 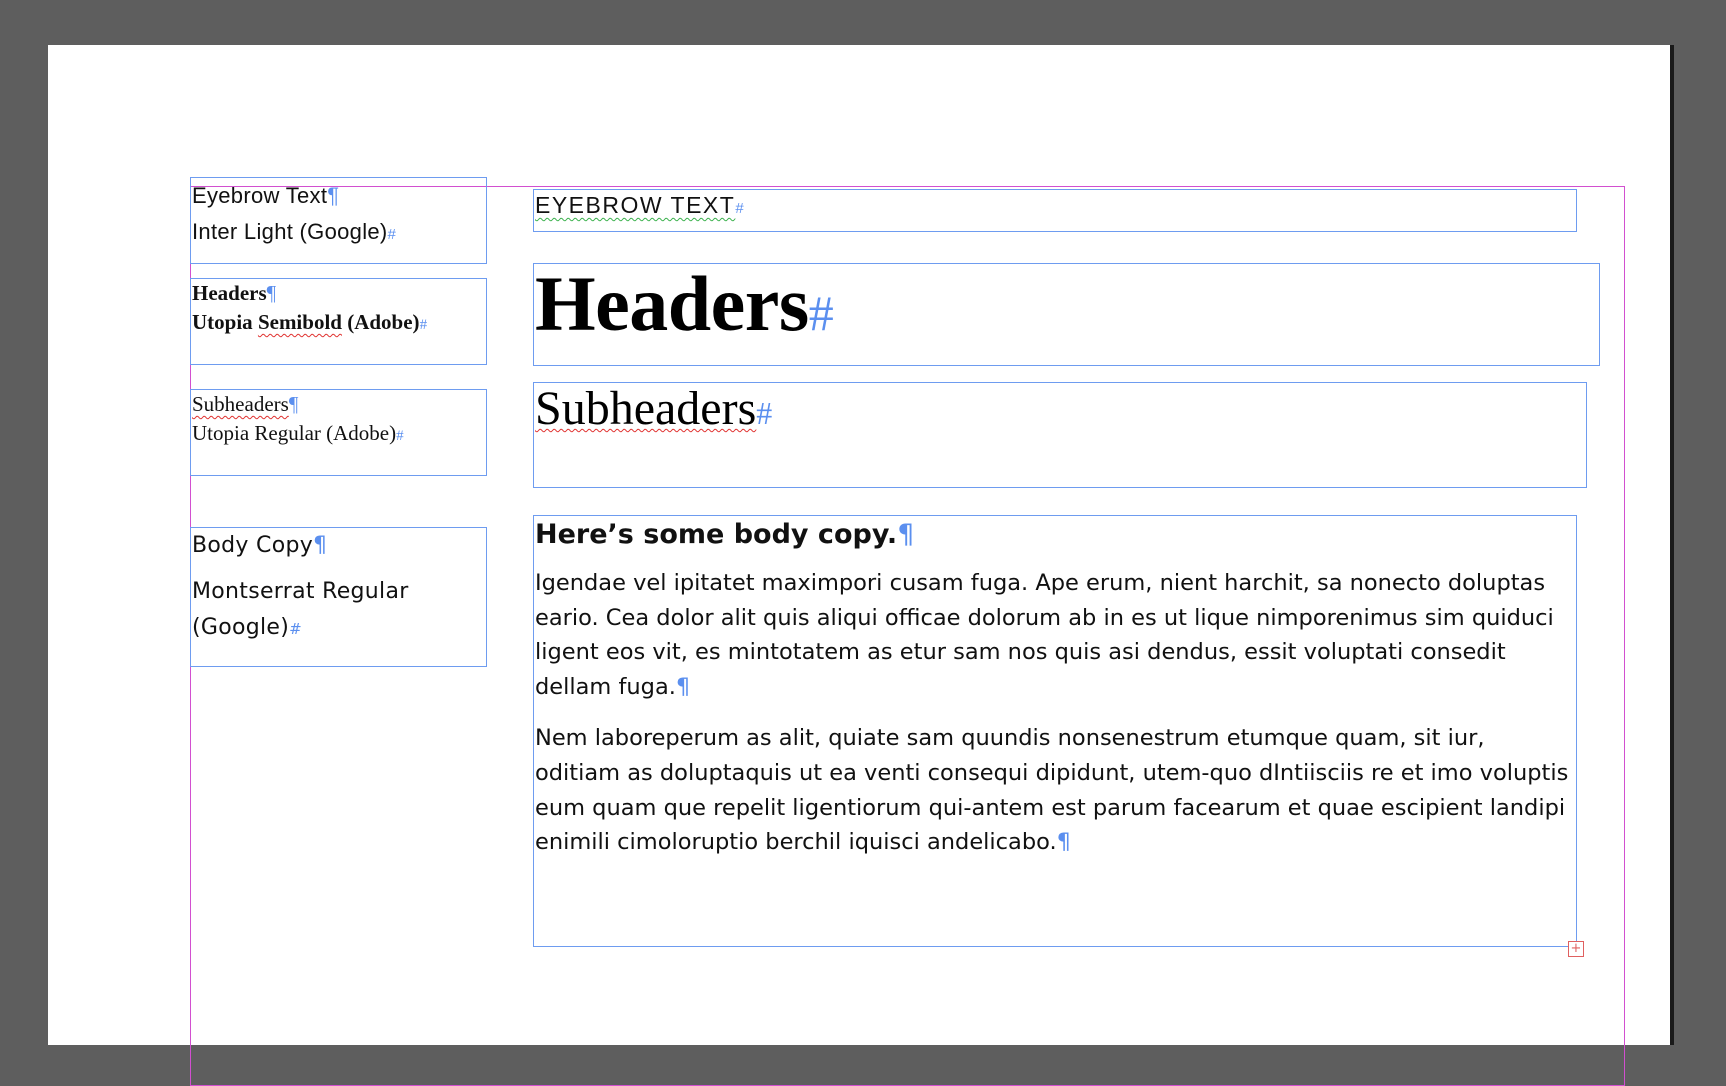 I want to click on label-frame-headers: Headers¶ Utopia Semibold (Adobe)#, so click(x=338, y=321).